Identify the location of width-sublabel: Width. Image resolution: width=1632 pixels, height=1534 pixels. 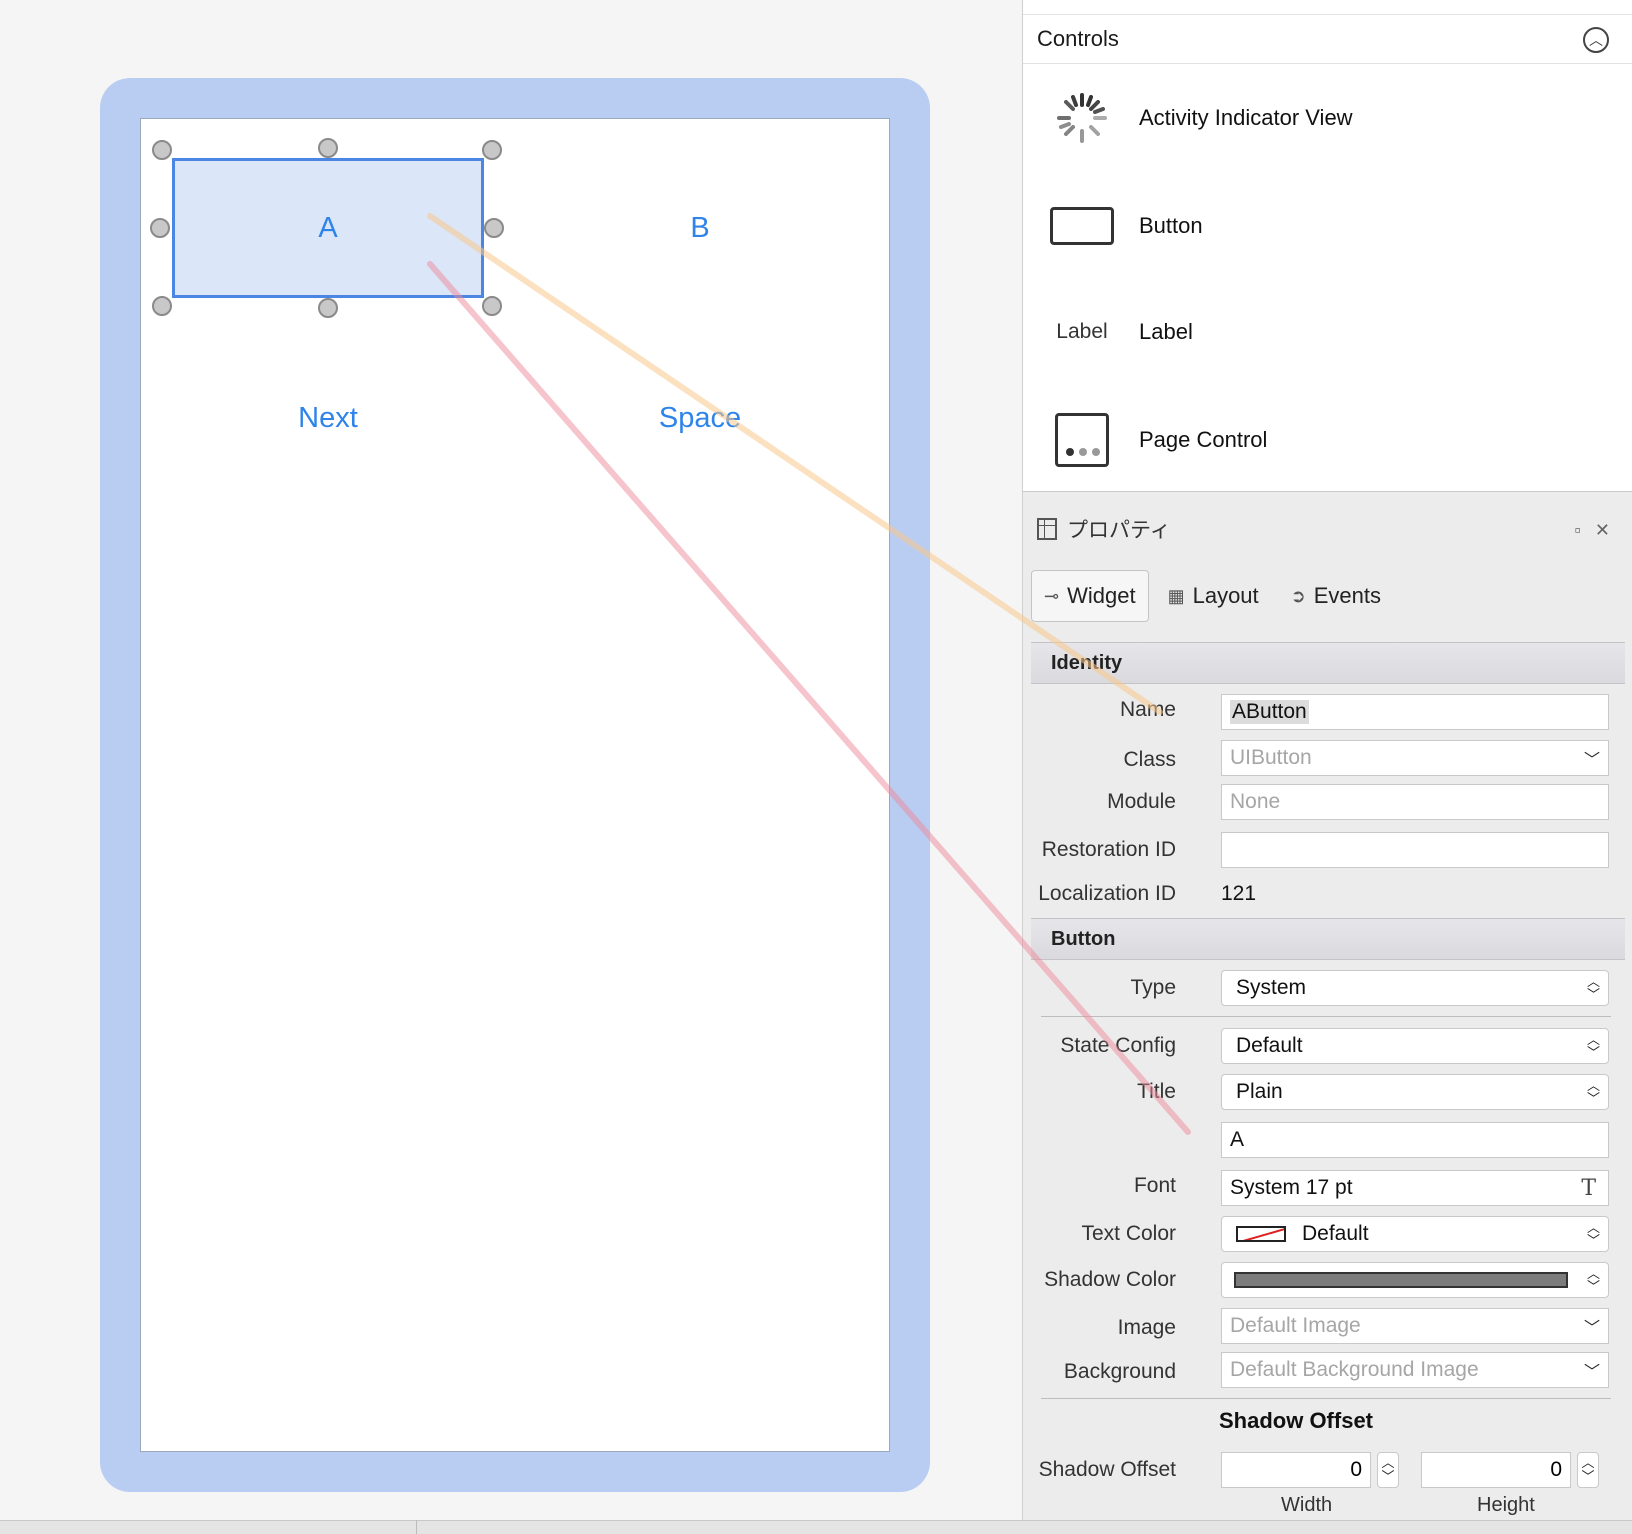
(1307, 1505).